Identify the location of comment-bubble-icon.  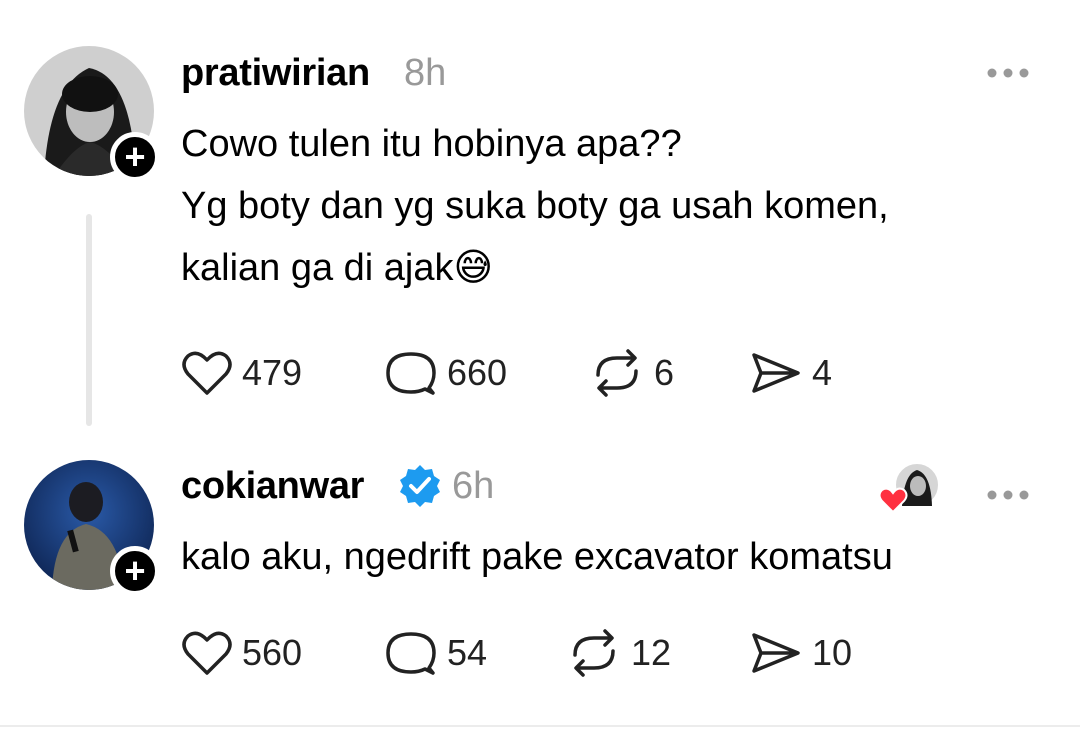
(411, 653).